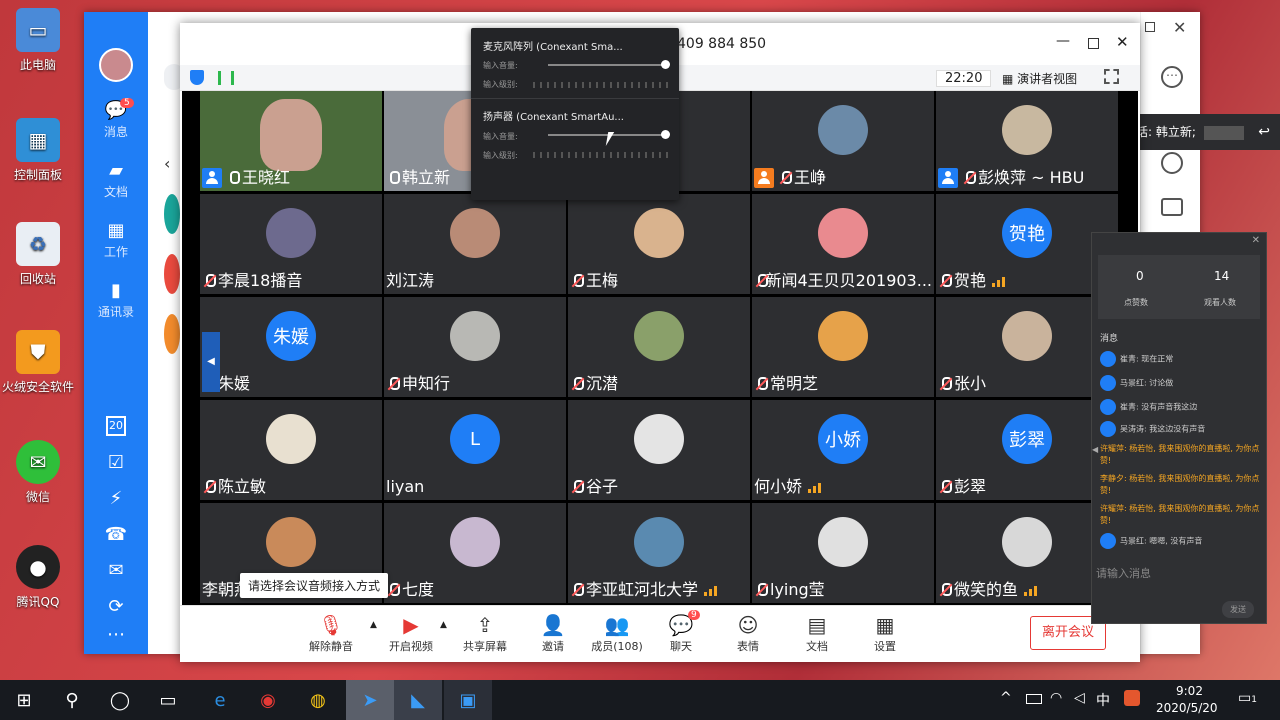  I want to click on chat-message-text: 崔青: 没有声音我这边, so click(1159, 407).